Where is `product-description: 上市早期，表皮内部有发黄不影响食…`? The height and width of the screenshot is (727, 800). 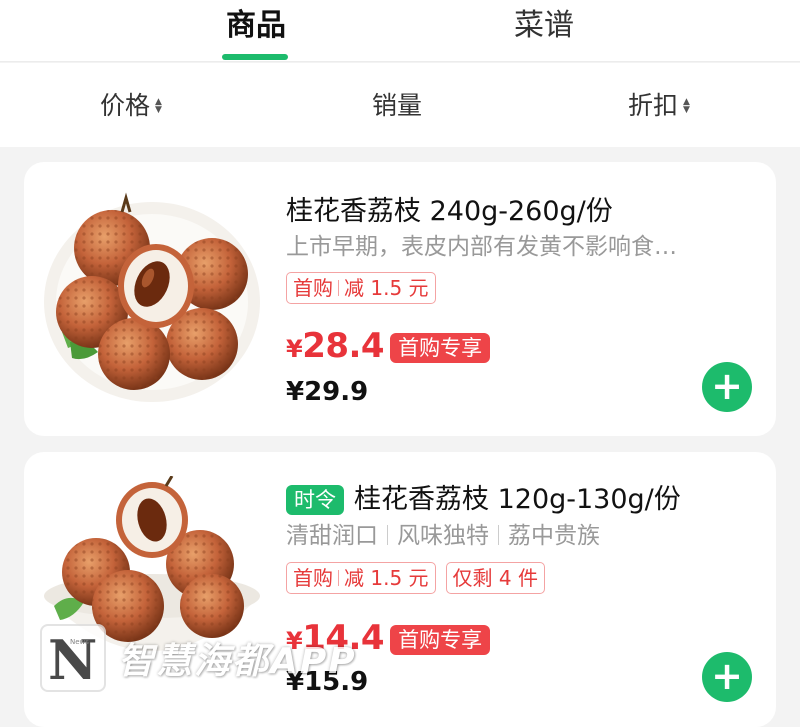 product-description: 上市早期，表皮内部有发黄不影响食… is located at coordinates (481, 247).